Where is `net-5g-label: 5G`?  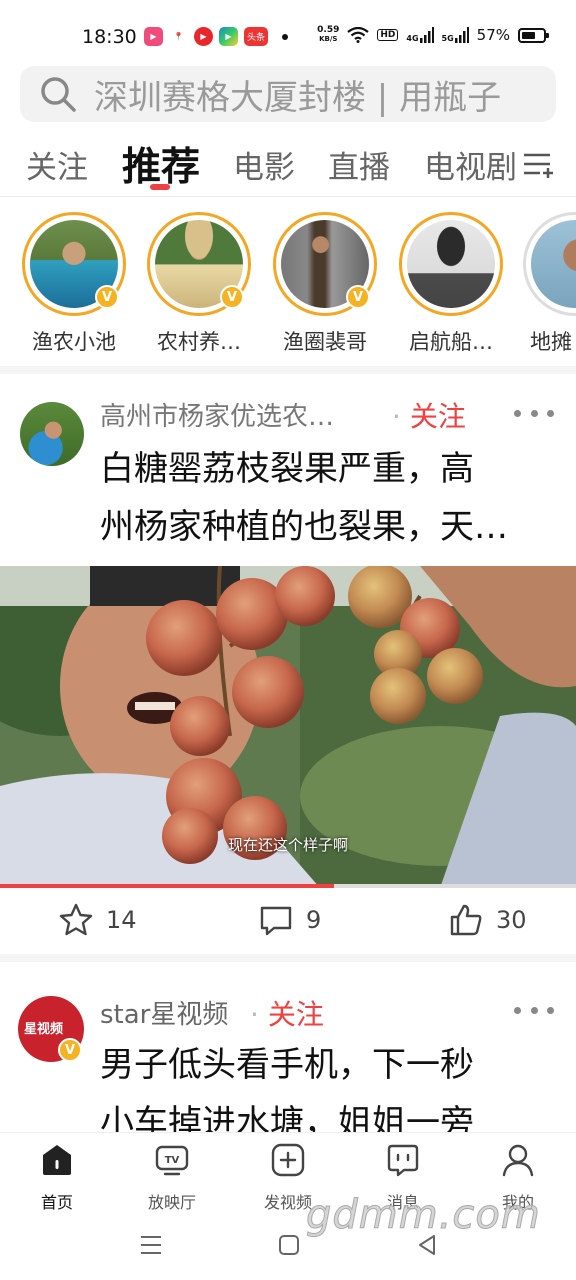 net-5g-label: 5G is located at coordinates (447, 38).